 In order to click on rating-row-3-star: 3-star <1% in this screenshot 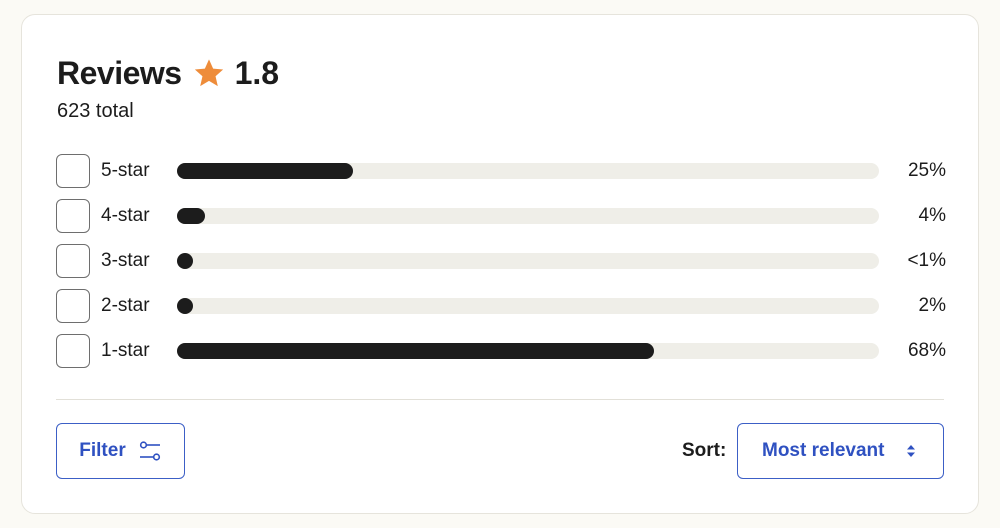, I will do `click(501, 261)`.